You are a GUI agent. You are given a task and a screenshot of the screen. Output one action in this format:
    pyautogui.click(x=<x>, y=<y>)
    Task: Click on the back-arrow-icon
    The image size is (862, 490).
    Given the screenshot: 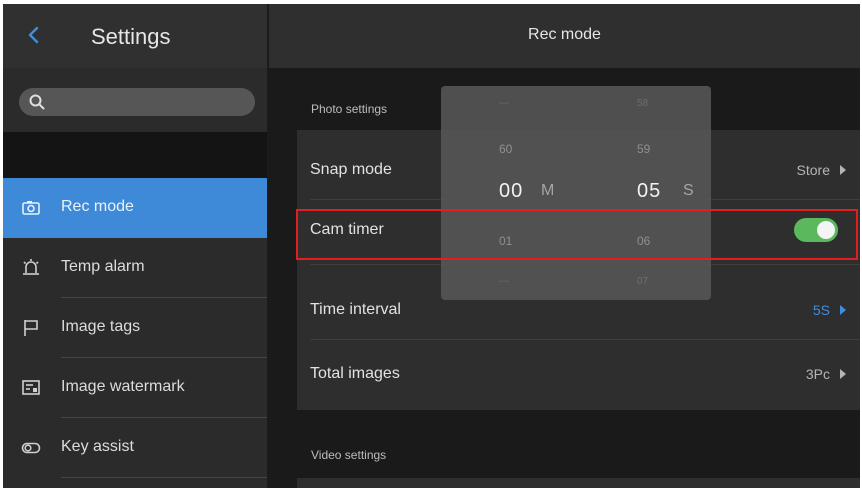 What is the action you would take?
    pyautogui.click(x=34, y=35)
    